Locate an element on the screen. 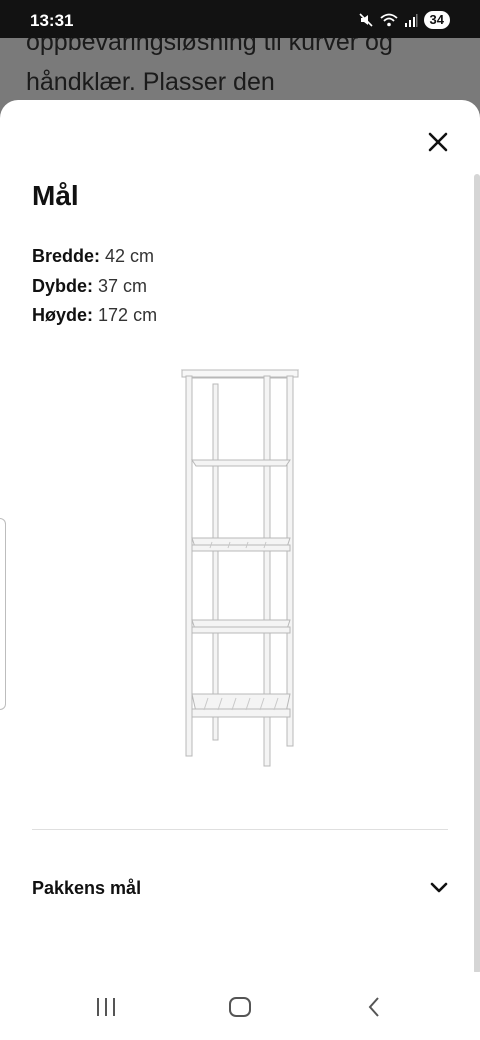  close-button is located at coordinates (438, 142).